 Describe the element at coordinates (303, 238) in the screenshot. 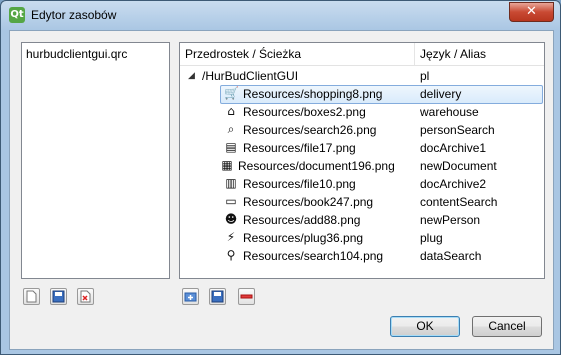

I see `resource-path: Resources/plug36.png` at that location.